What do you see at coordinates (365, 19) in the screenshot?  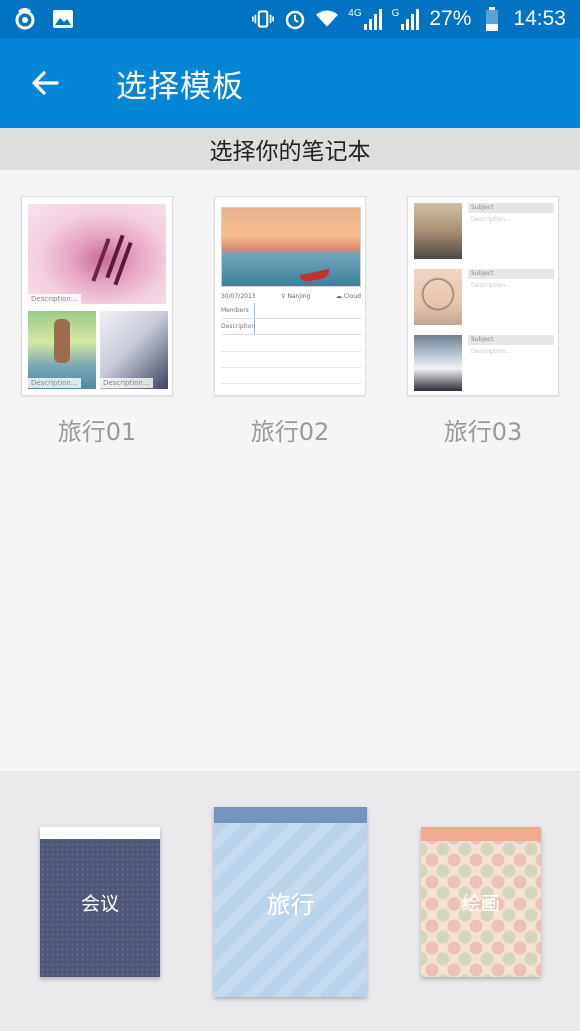 I see `signal-4g-icon: 4G` at bounding box center [365, 19].